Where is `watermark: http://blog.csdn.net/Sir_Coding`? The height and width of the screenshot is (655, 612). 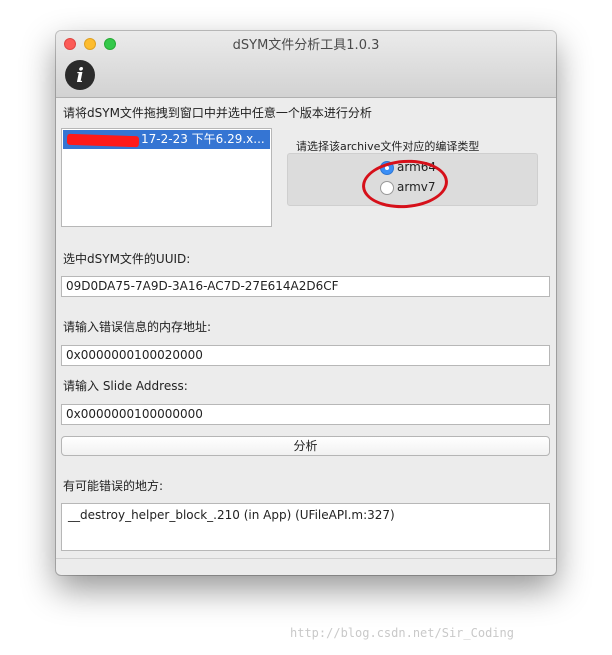
watermark: http://blog.csdn.net/Sir_Coding is located at coordinates (402, 633).